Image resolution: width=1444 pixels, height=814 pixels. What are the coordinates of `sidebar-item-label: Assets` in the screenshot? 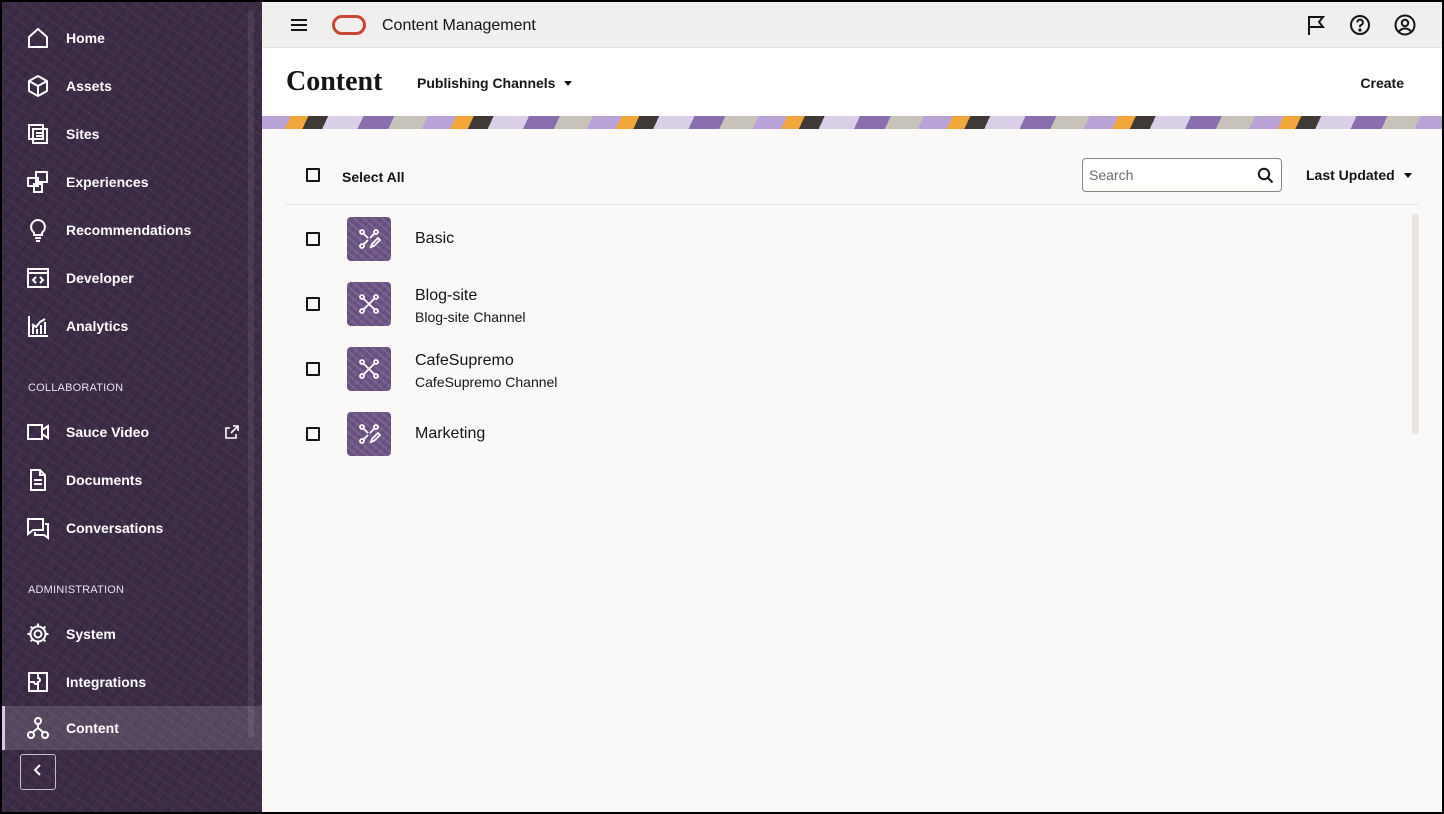 It's located at (89, 86).